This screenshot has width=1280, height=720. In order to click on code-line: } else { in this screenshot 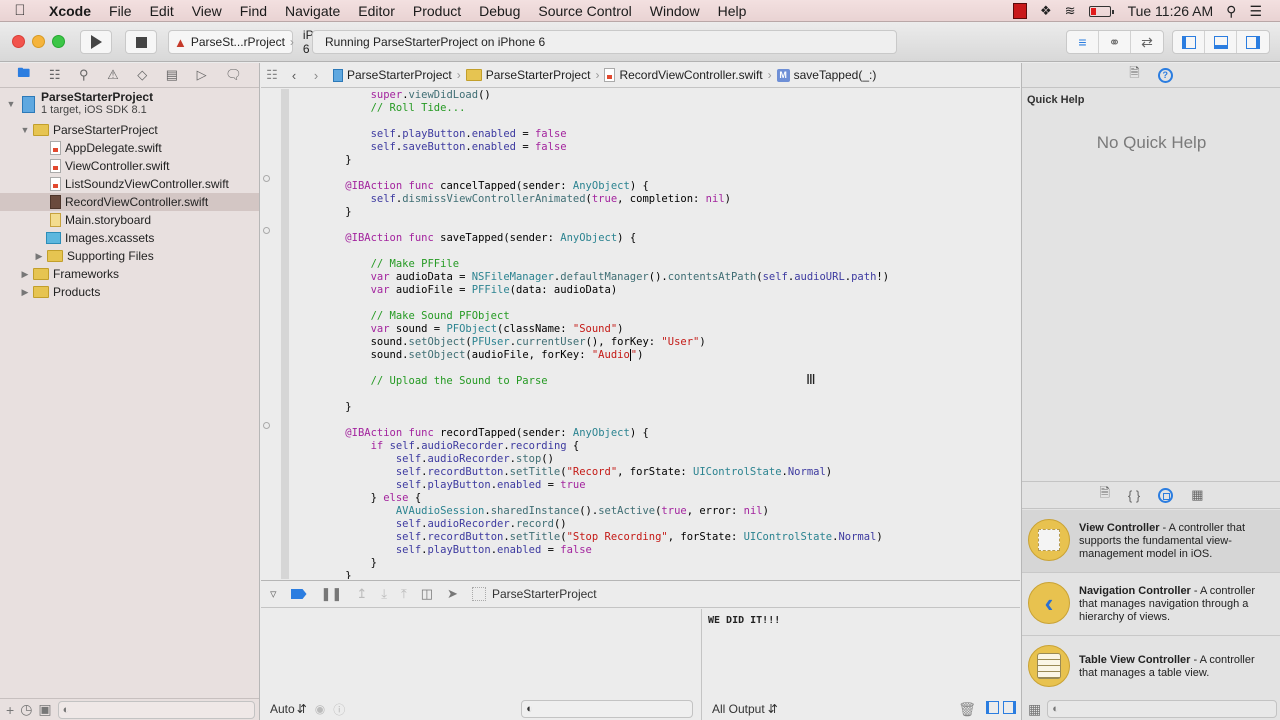, I will do `click(604, 498)`.